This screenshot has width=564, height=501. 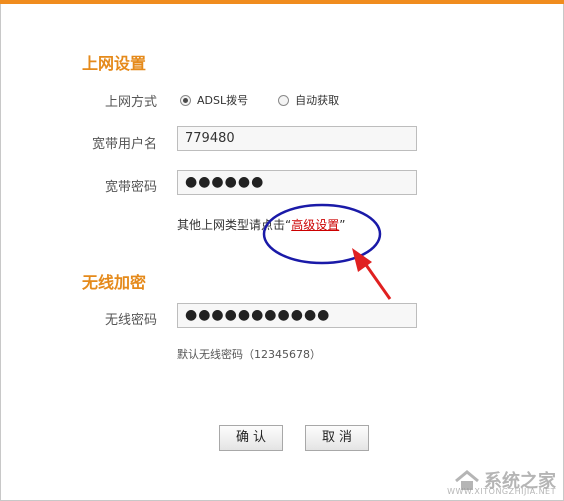 What do you see at coordinates (377, 280) in the screenshot?
I see `highlight-arrow-shaft` at bounding box center [377, 280].